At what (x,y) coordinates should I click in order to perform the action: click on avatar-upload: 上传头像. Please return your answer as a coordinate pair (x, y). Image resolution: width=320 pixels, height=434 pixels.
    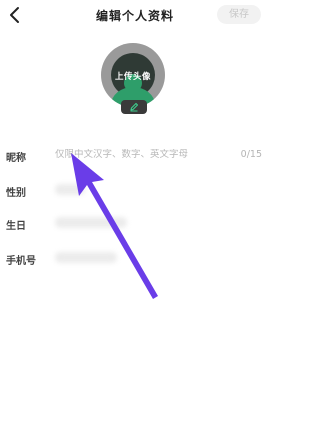
    Looking at the image, I should click on (133, 75).